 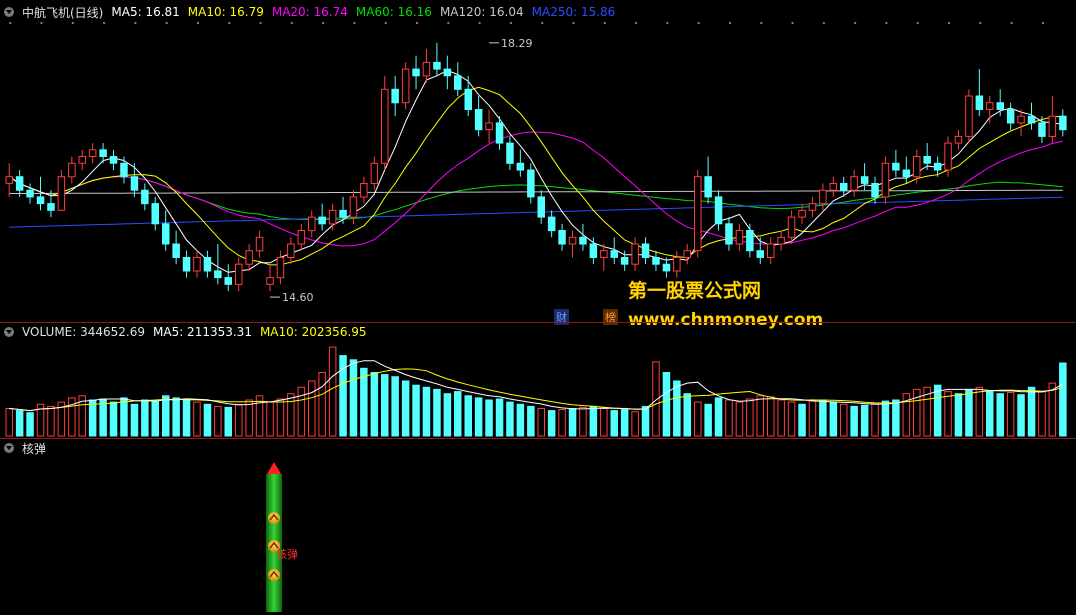 What do you see at coordinates (9, 332) in the screenshot?
I see `volume-menu-icon` at bounding box center [9, 332].